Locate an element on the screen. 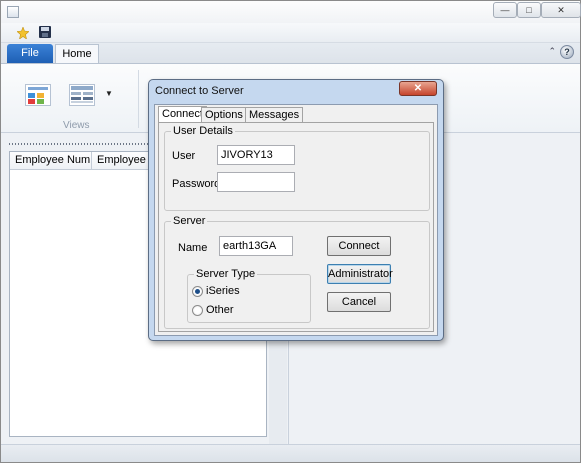 The height and width of the screenshot is (463, 581). connect-button: Connect is located at coordinates (359, 246).